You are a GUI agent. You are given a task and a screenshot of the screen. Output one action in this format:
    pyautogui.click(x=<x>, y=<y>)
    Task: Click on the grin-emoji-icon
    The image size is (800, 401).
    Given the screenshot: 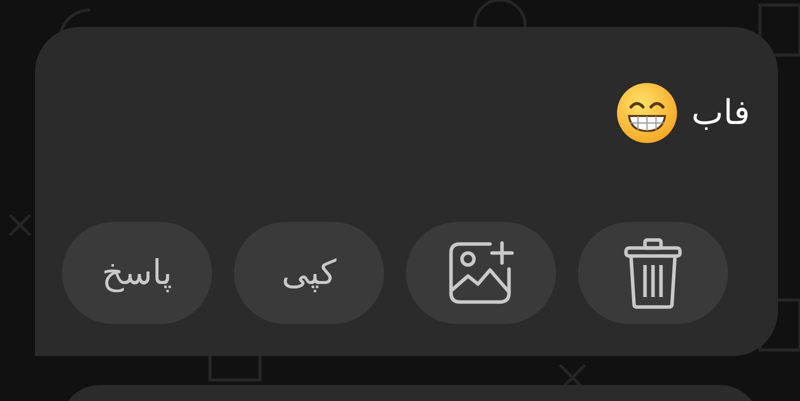 What is the action you would take?
    pyautogui.click(x=647, y=113)
    